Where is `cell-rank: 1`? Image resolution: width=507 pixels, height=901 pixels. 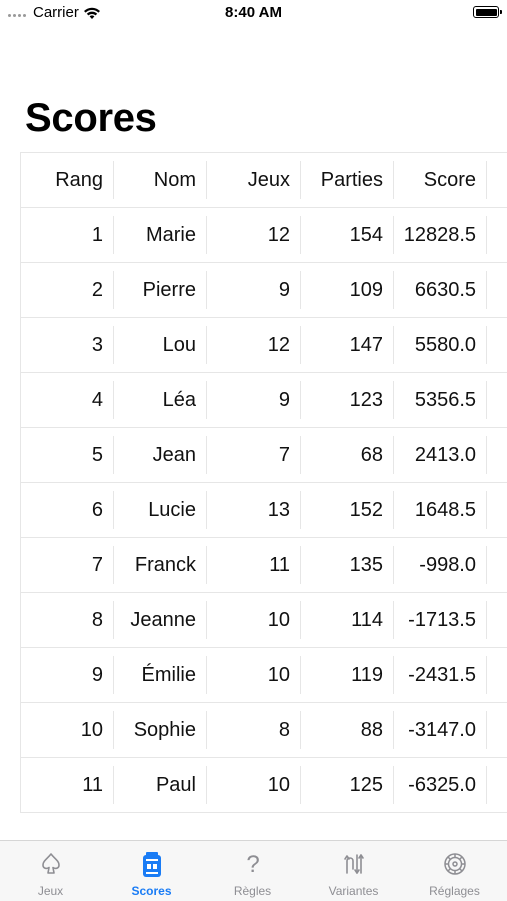
cell-rank: 1 is located at coordinates (67, 235).